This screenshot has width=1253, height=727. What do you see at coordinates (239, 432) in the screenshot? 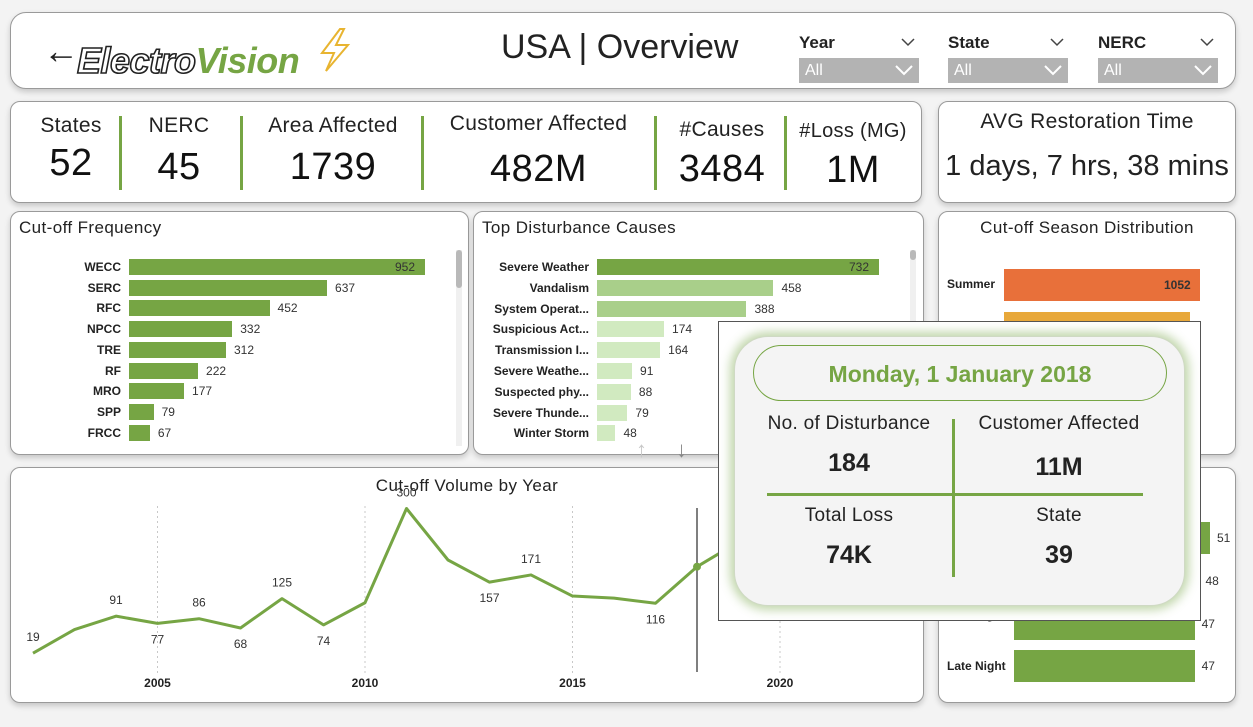
I see `bar-row: FRCC 67` at bounding box center [239, 432].